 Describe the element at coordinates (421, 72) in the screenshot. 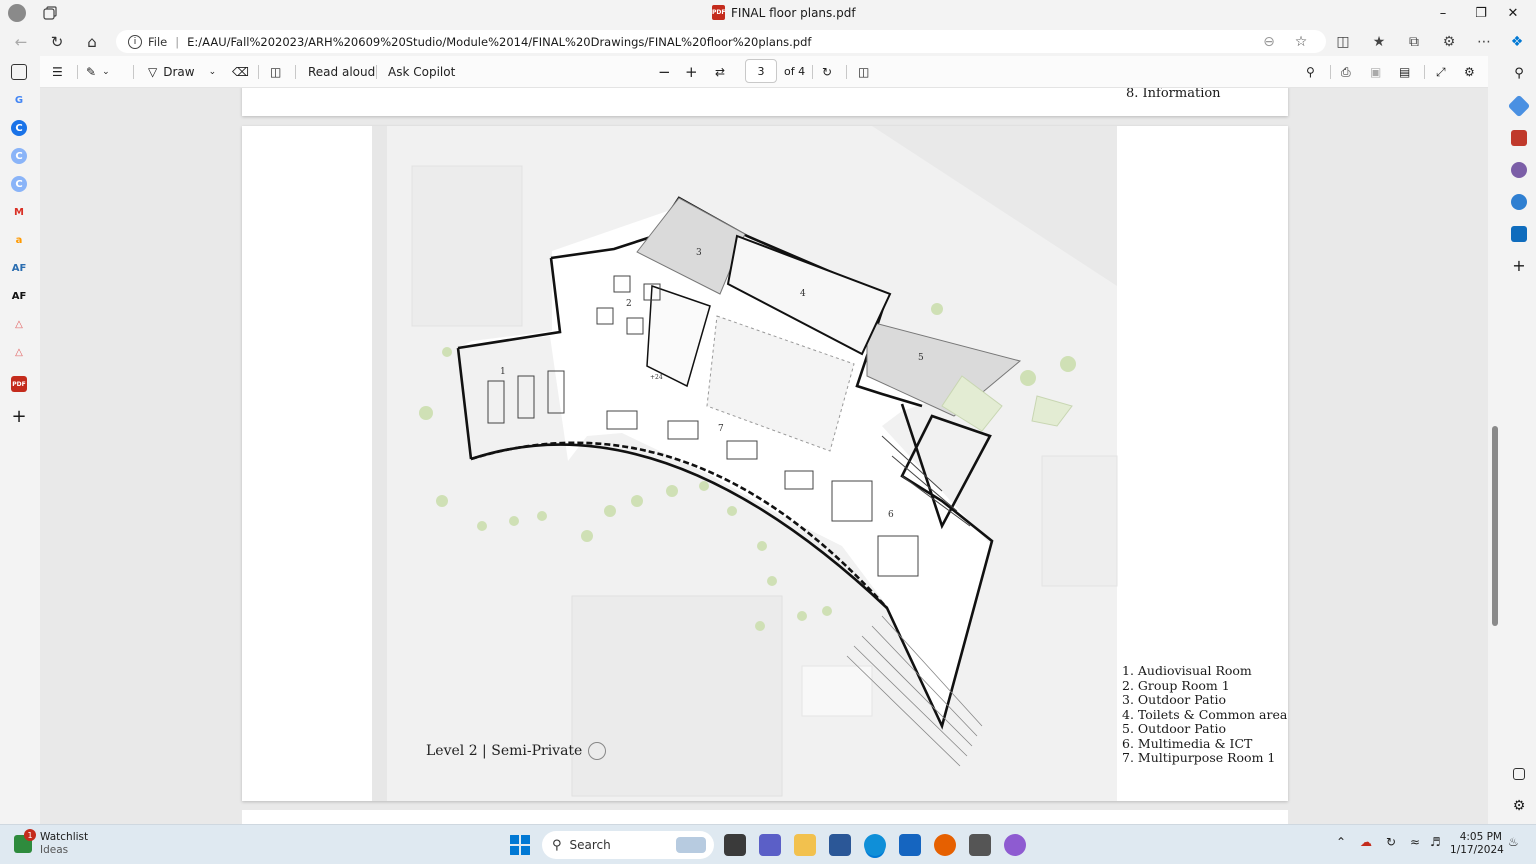

I see `ask-copilot-button: Ask Copilot` at that location.